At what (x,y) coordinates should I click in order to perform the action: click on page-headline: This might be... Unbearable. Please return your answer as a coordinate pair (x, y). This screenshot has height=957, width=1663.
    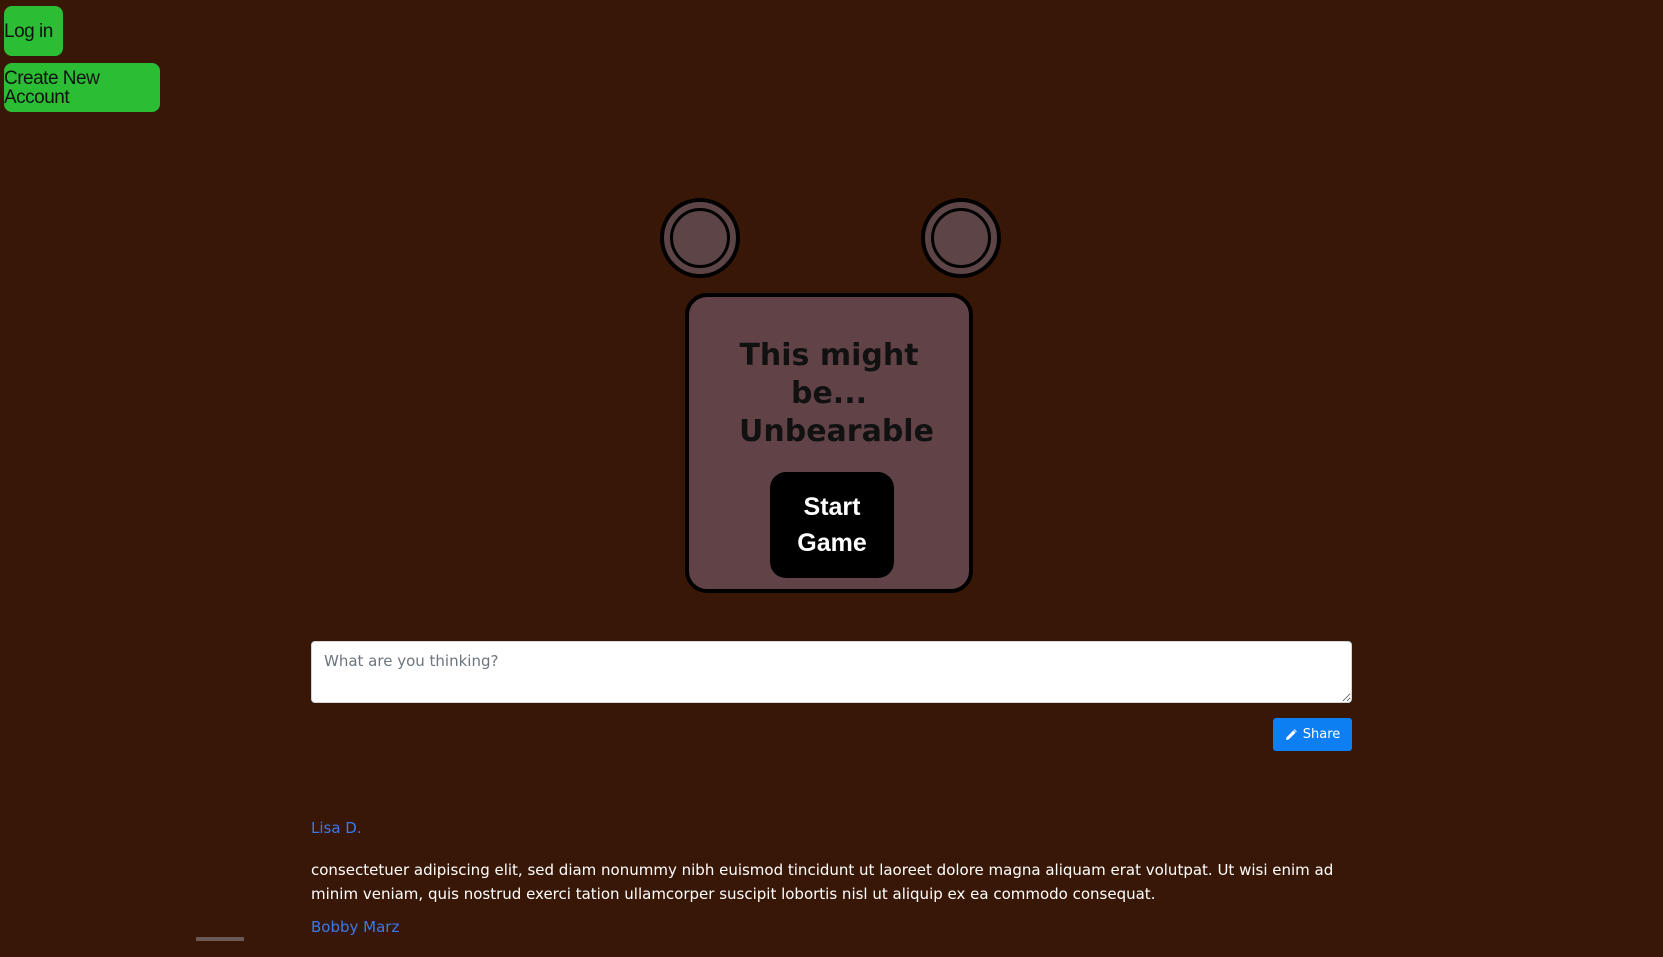
    Looking at the image, I should click on (836, 393).